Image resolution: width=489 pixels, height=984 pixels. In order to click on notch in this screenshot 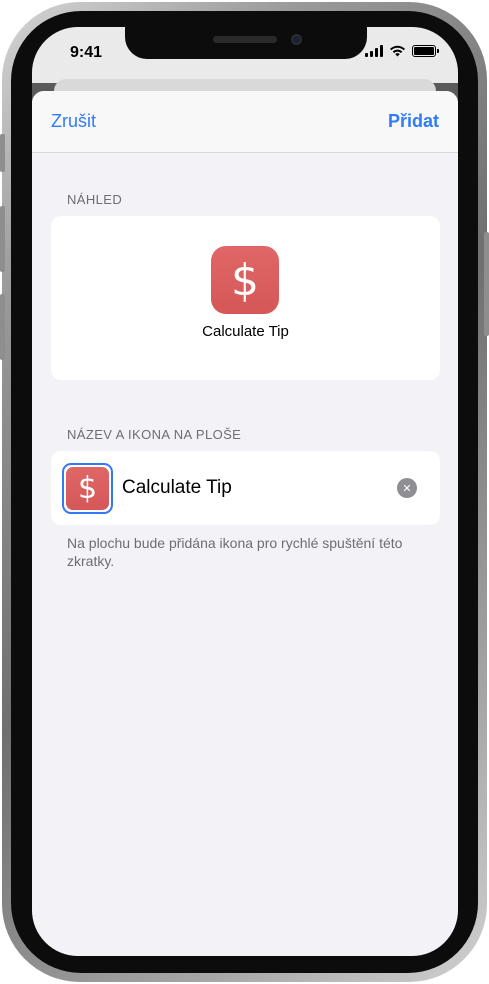, I will do `click(246, 43)`.